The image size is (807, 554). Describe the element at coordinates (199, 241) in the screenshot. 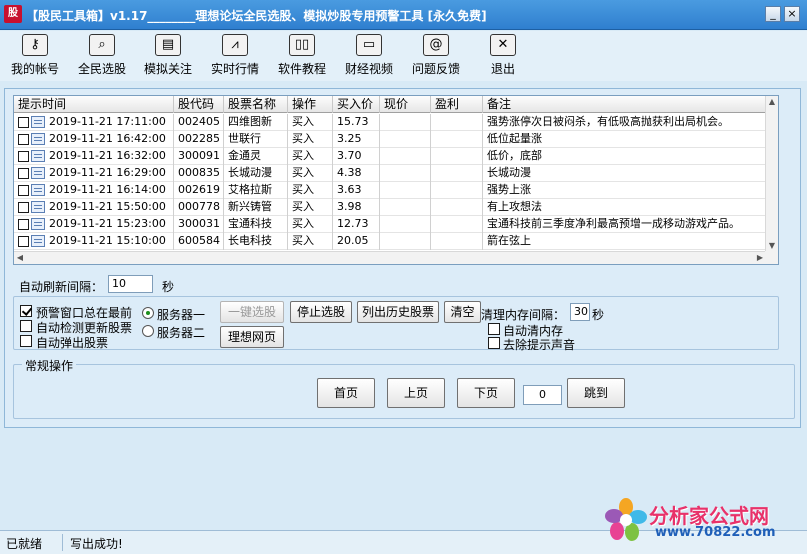

I see `cell-code: 600584` at that location.